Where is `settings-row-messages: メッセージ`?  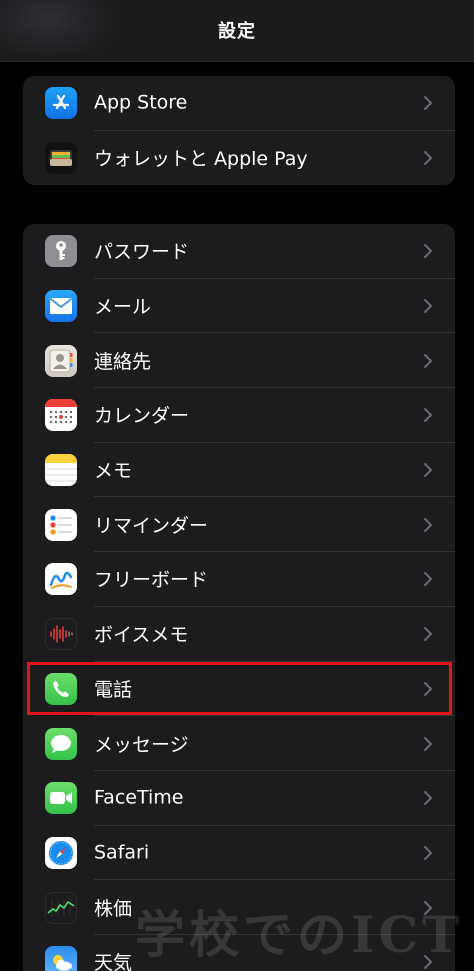 settings-row-messages: メッセージ is located at coordinates (239, 743).